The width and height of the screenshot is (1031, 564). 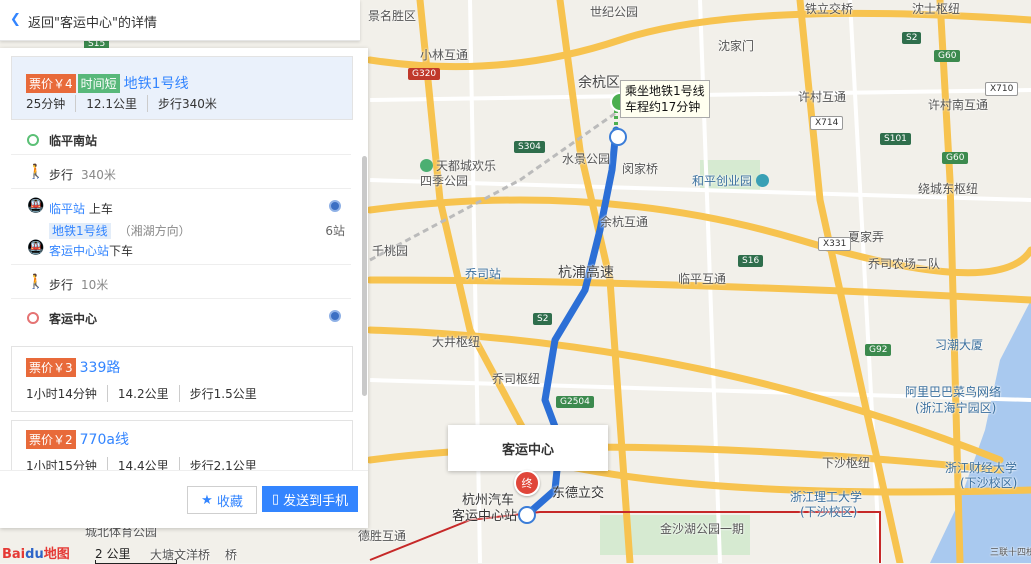 What do you see at coordinates (382, 536) in the screenshot?
I see `map-label: 德胜互通` at bounding box center [382, 536].